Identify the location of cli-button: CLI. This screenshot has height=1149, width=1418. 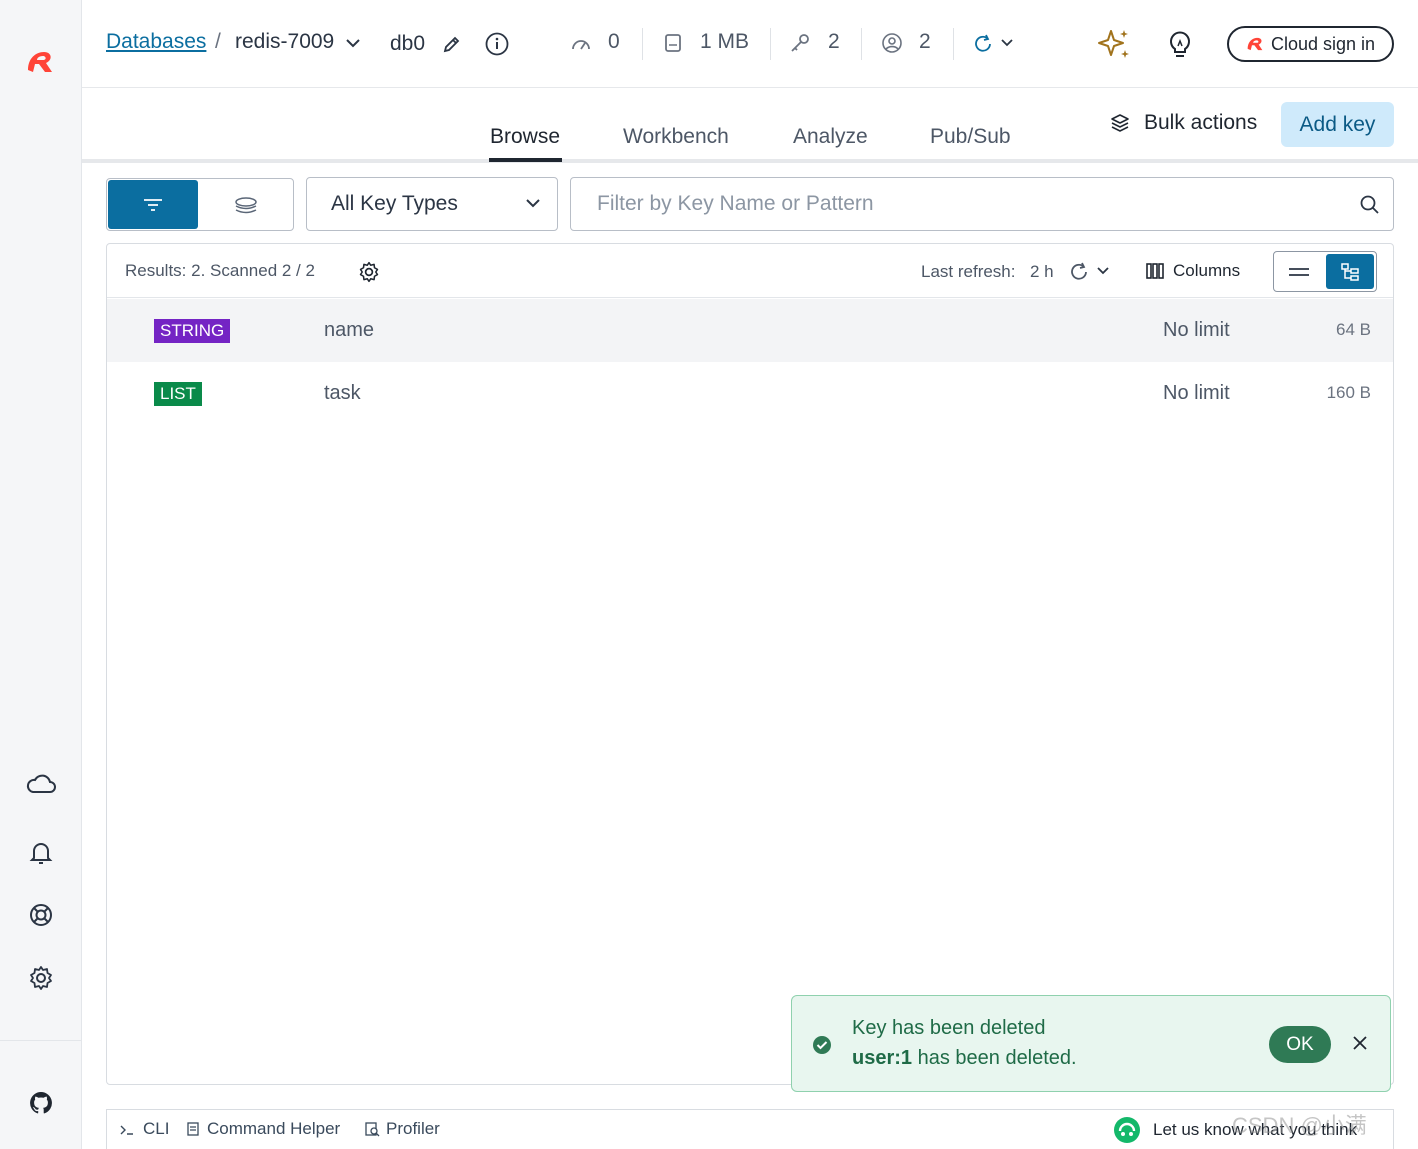
(144, 1129).